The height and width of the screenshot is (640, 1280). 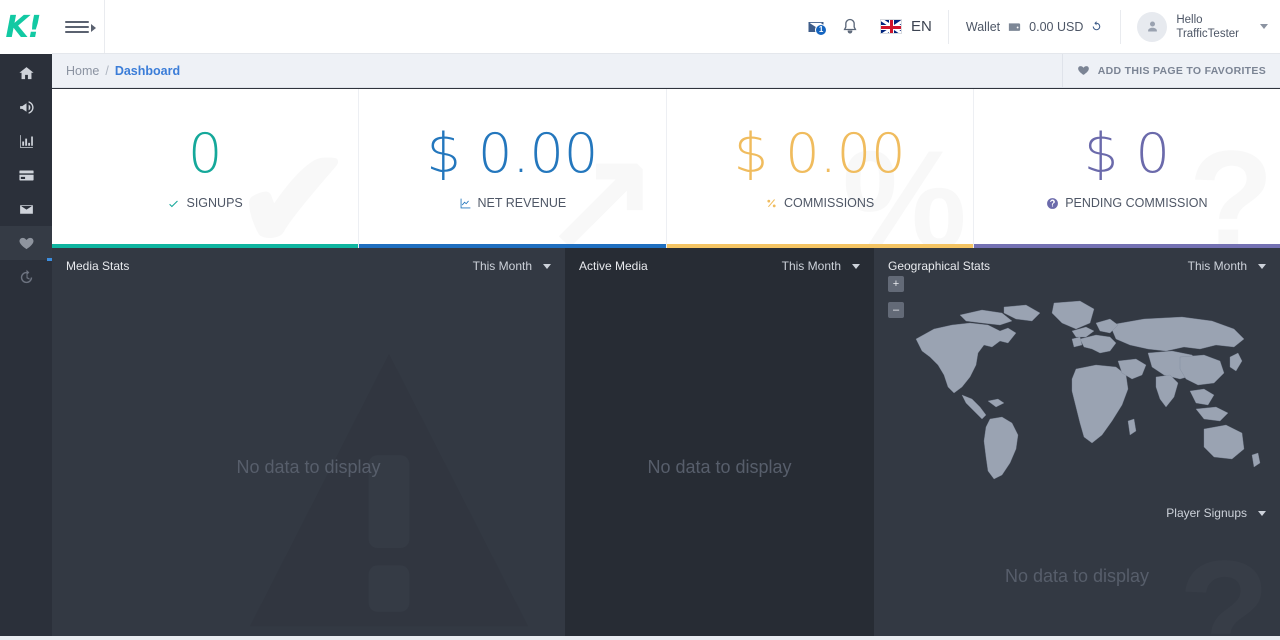 What do you see at coordinates (205, 153) in the screenshot?
I see `kpi-value-signups: 0` at bounding box center [205, 153].